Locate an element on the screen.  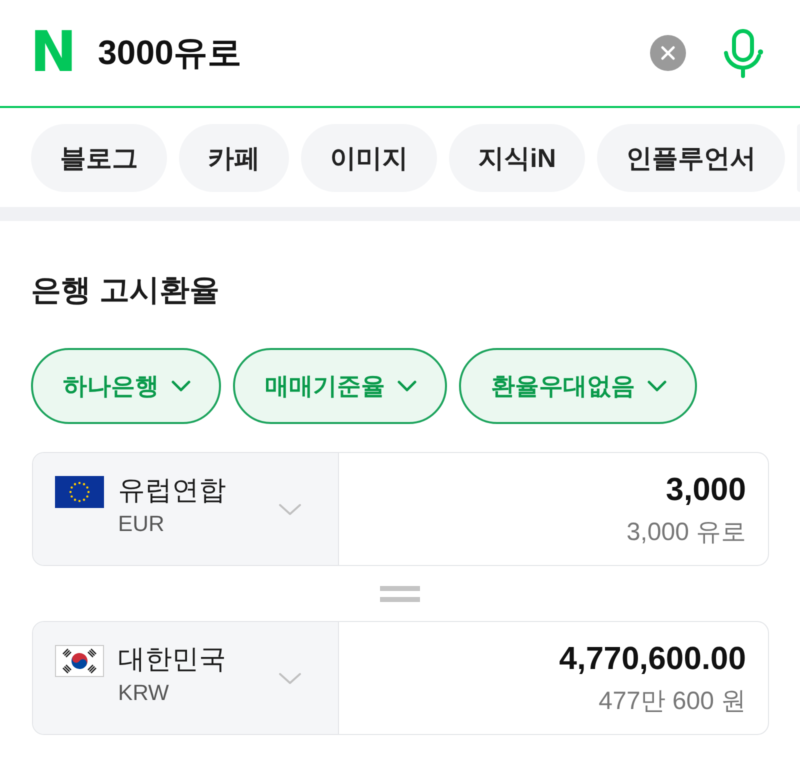
eu-flag-icon is located at coordinates (79, 492).